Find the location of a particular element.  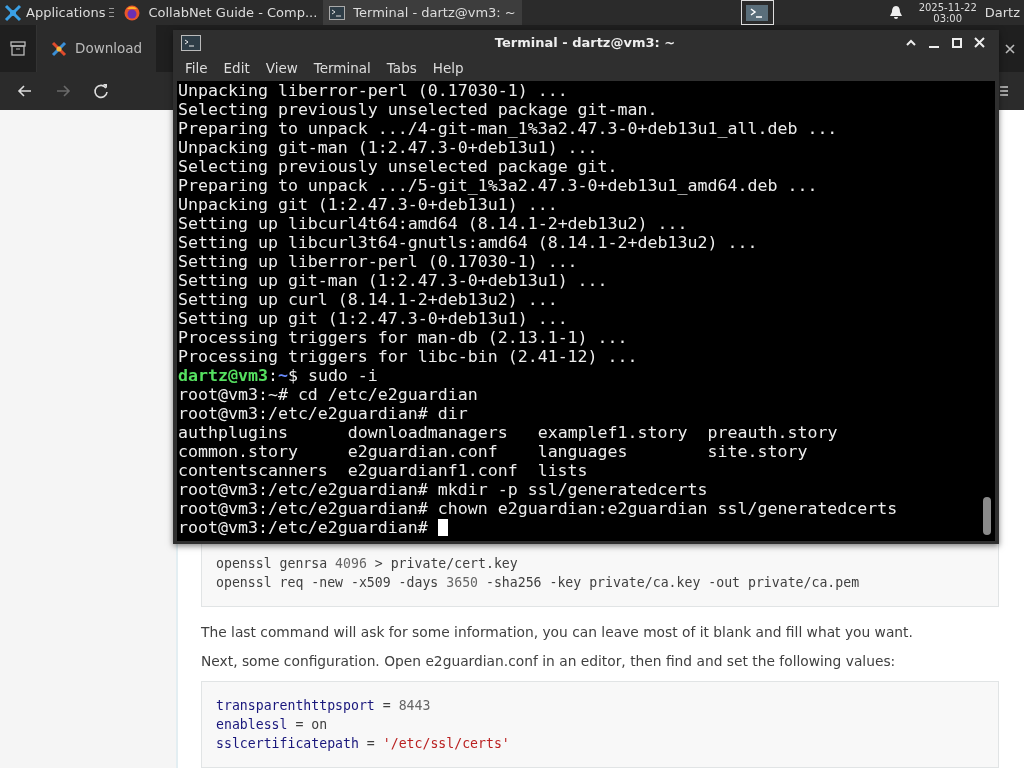

menu-icon is located at coordinates (1004, 91).